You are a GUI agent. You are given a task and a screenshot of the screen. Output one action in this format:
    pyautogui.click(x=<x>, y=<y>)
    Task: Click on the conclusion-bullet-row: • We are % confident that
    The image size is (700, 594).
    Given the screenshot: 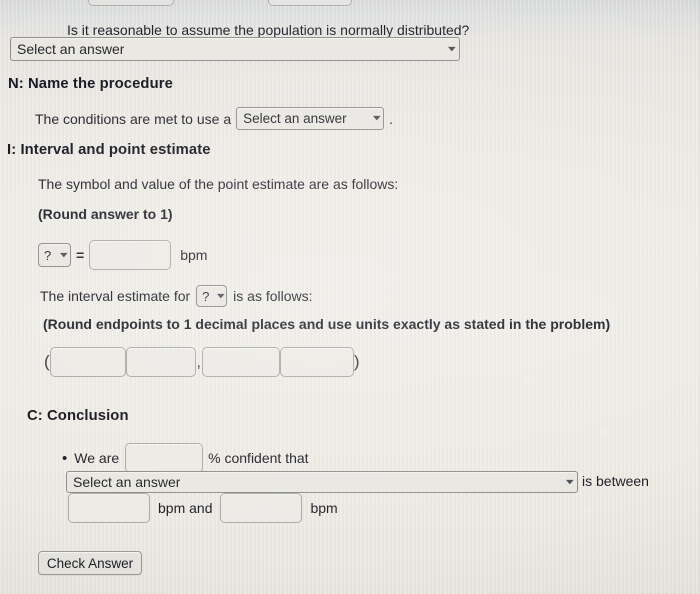 What is the action you would take?
    pyautogui.click(x=185, y=458)
    